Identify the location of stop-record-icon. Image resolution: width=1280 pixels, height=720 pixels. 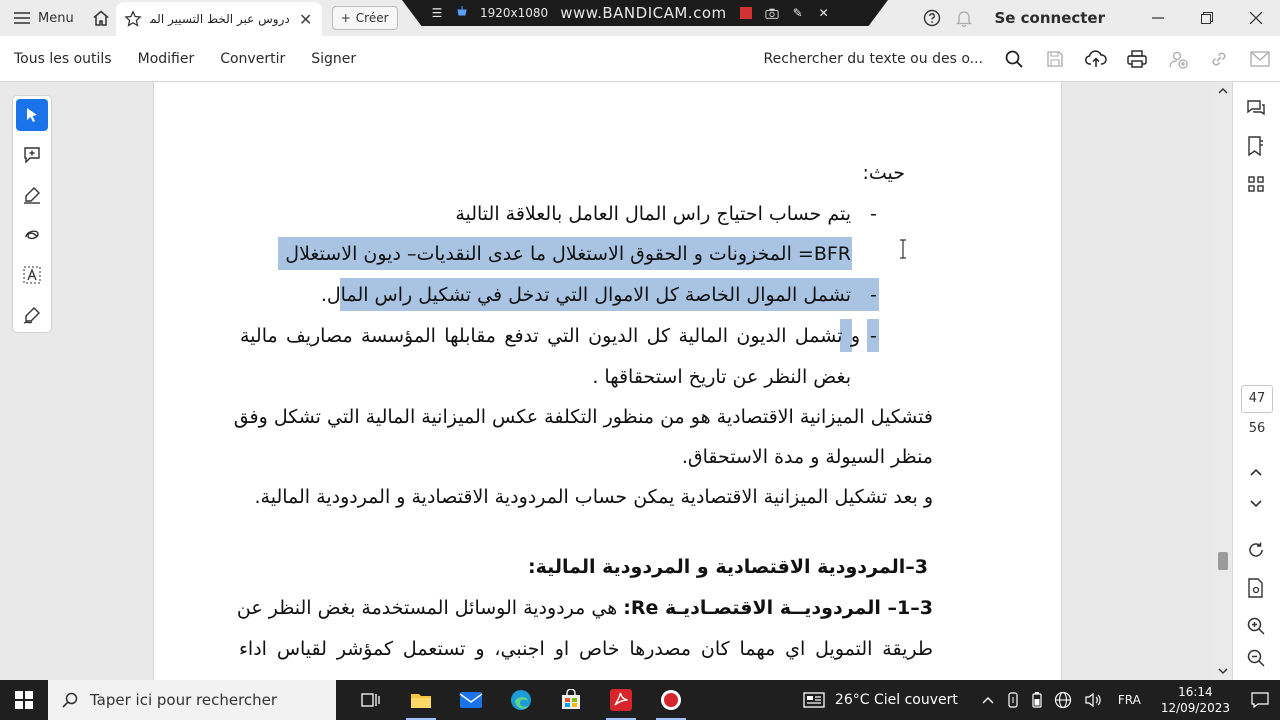
(746, 13).